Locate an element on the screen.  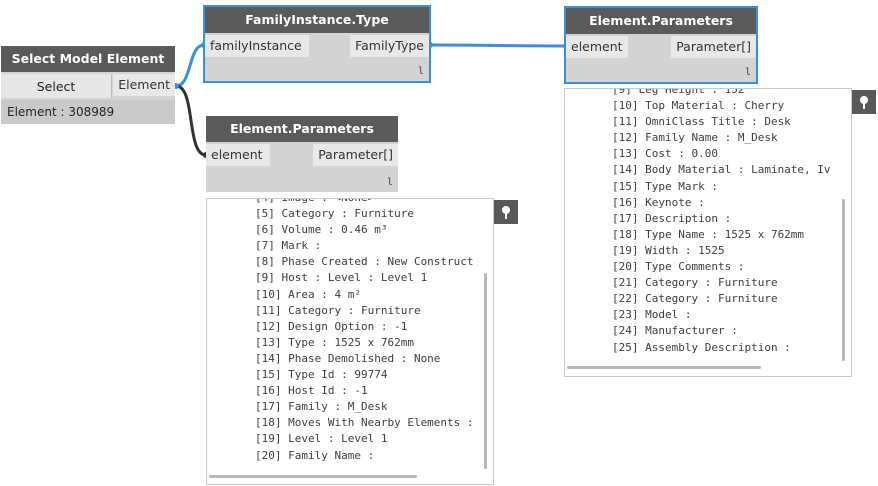
select-button: Select is located at coordinates (56, 86).